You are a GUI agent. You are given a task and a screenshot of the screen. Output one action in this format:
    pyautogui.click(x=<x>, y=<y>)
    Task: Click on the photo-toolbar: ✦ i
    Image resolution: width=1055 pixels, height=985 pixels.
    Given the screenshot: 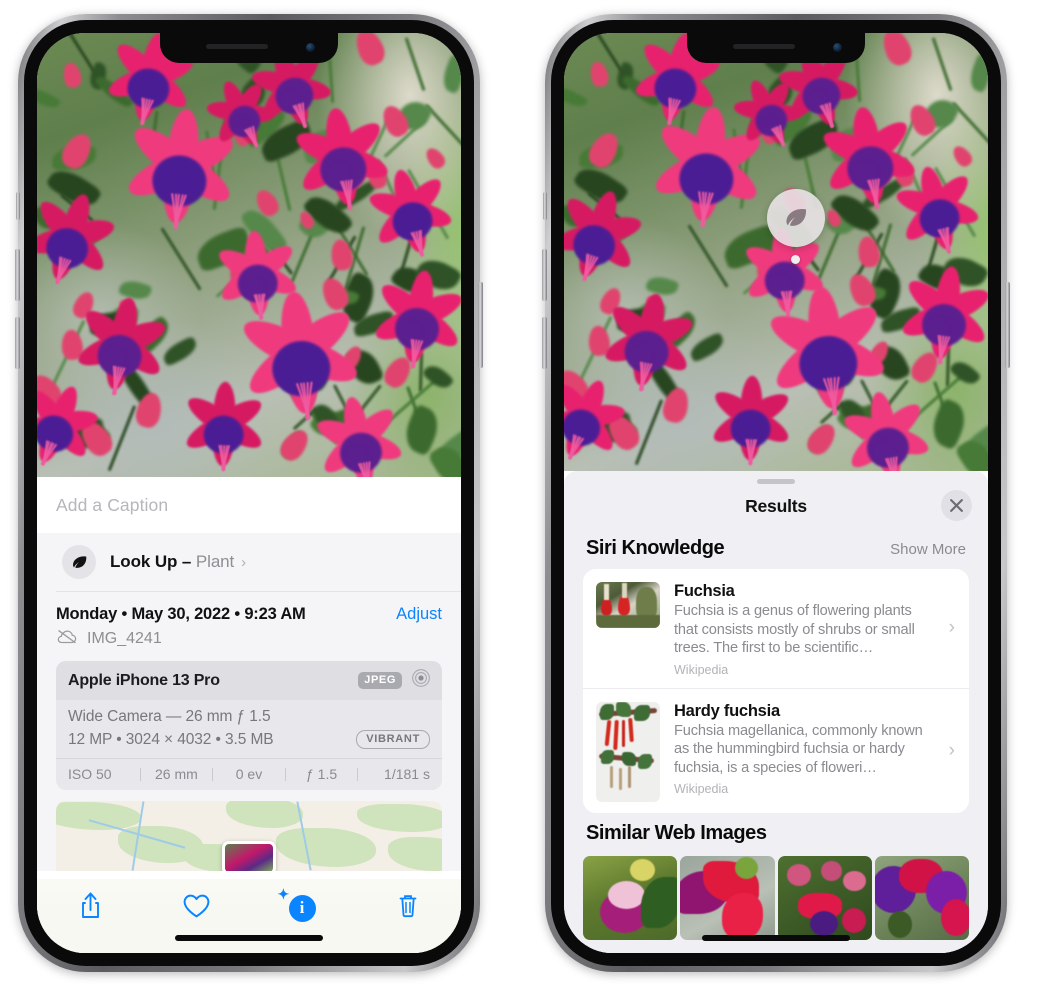 What is the action you would take?
    pyautogui.click(x=249, y=916)
    